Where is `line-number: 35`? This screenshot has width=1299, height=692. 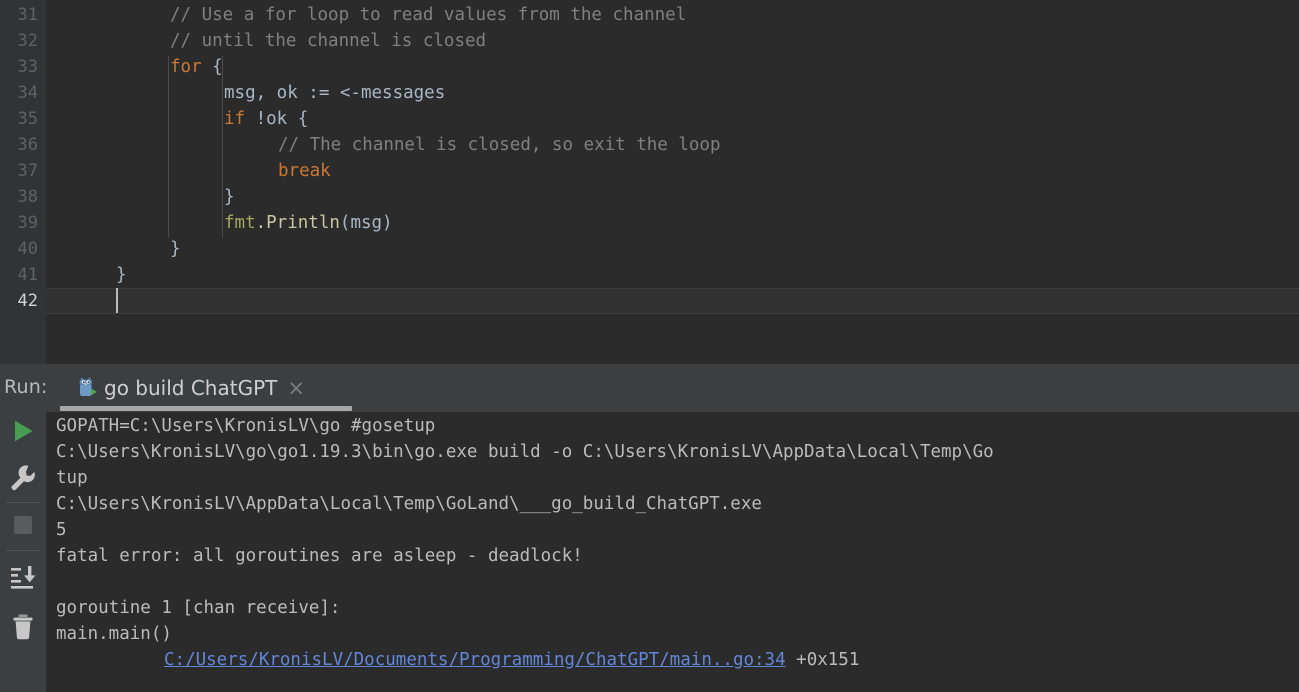
line-number: 35 is located at coordinates (27, 119).